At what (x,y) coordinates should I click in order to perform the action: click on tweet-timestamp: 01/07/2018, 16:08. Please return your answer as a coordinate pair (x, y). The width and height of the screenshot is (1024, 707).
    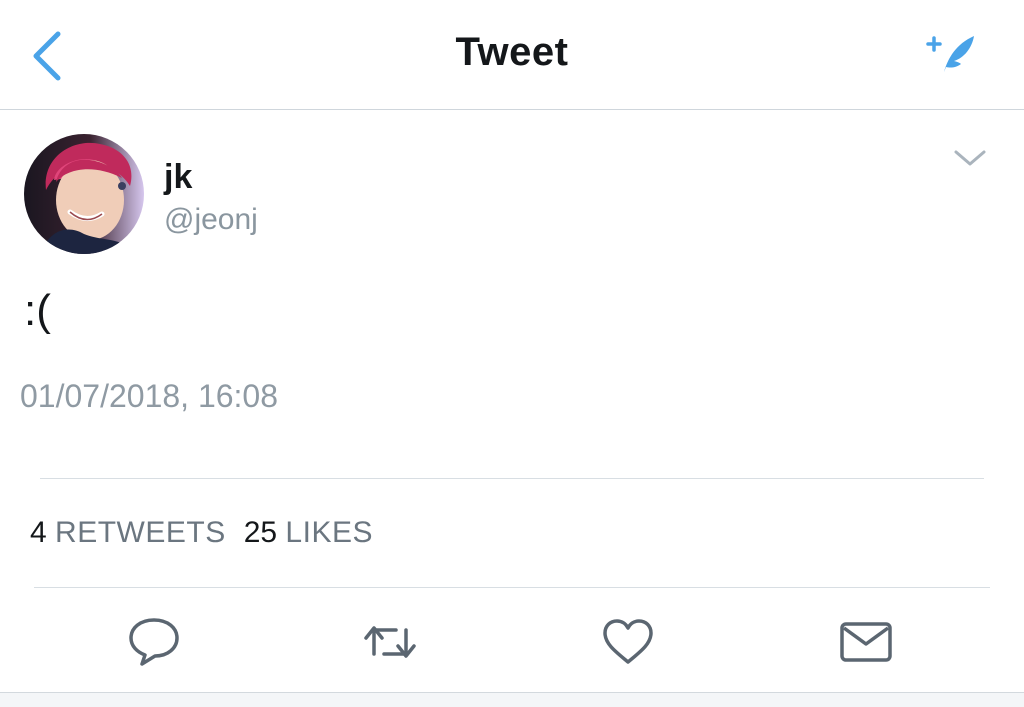
    Looking at the image, I should click on (149, 396).